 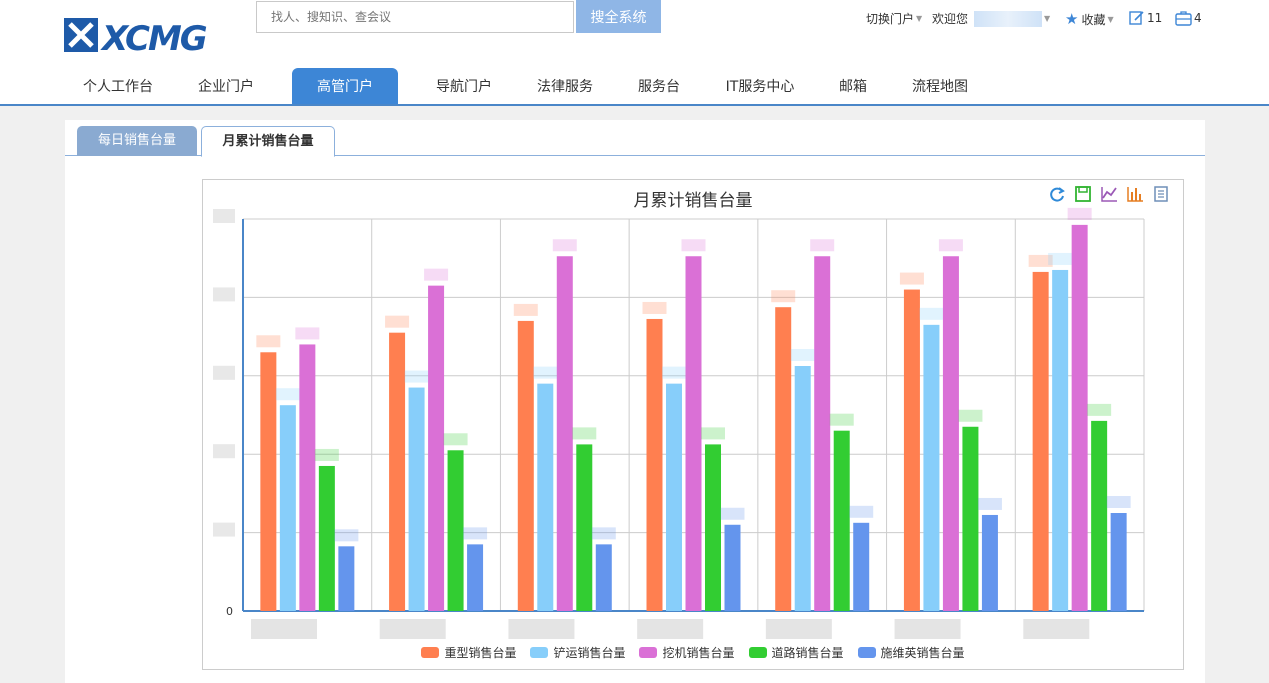 I want to click on chart-toolbox, so click(x=1109, y=194).